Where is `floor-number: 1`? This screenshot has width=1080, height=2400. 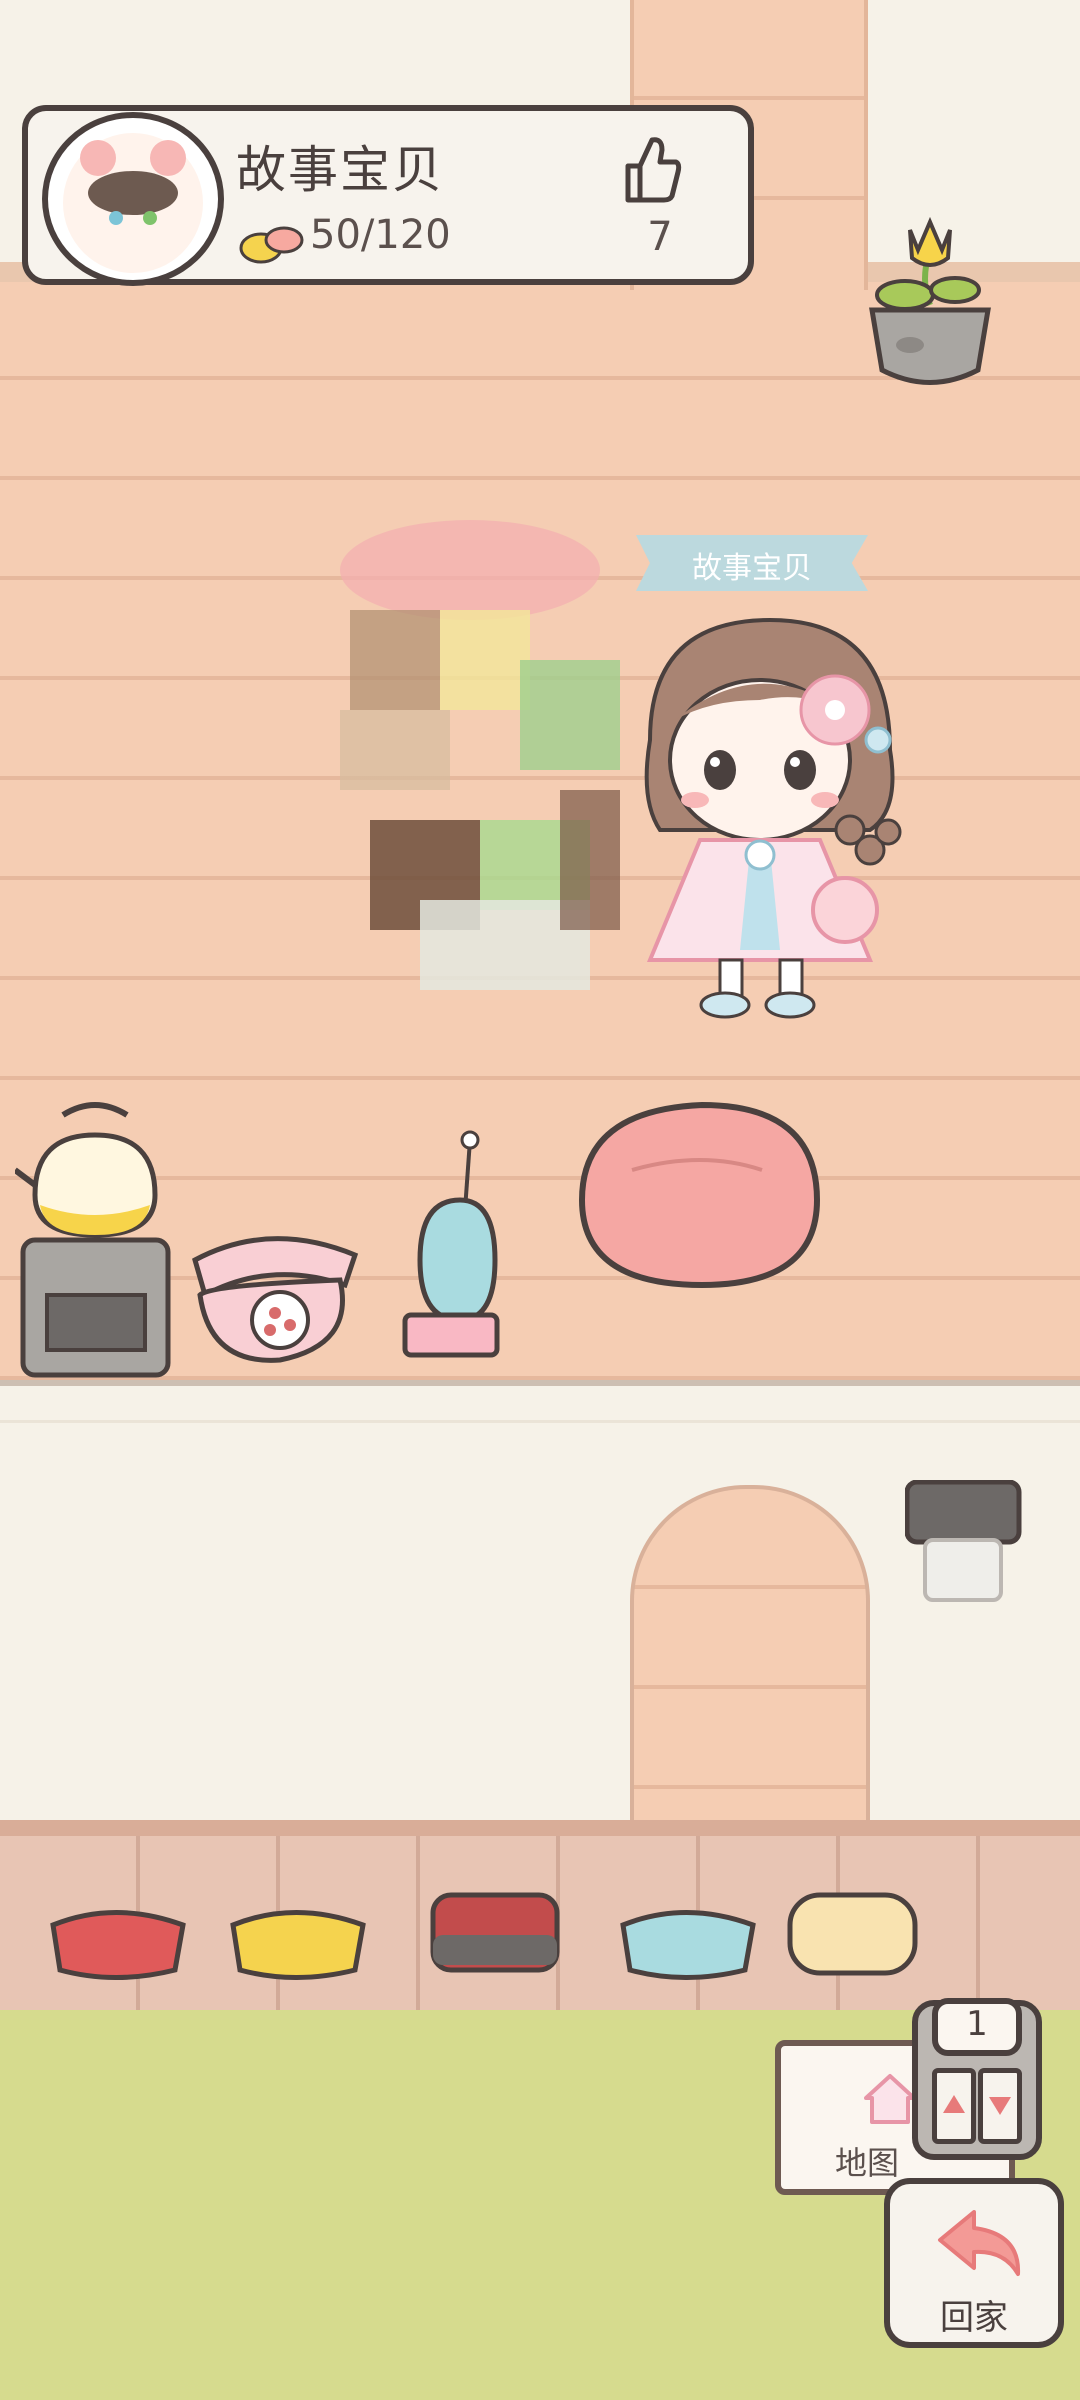 floor-number: 1 is located at coordinates (977, 2024).